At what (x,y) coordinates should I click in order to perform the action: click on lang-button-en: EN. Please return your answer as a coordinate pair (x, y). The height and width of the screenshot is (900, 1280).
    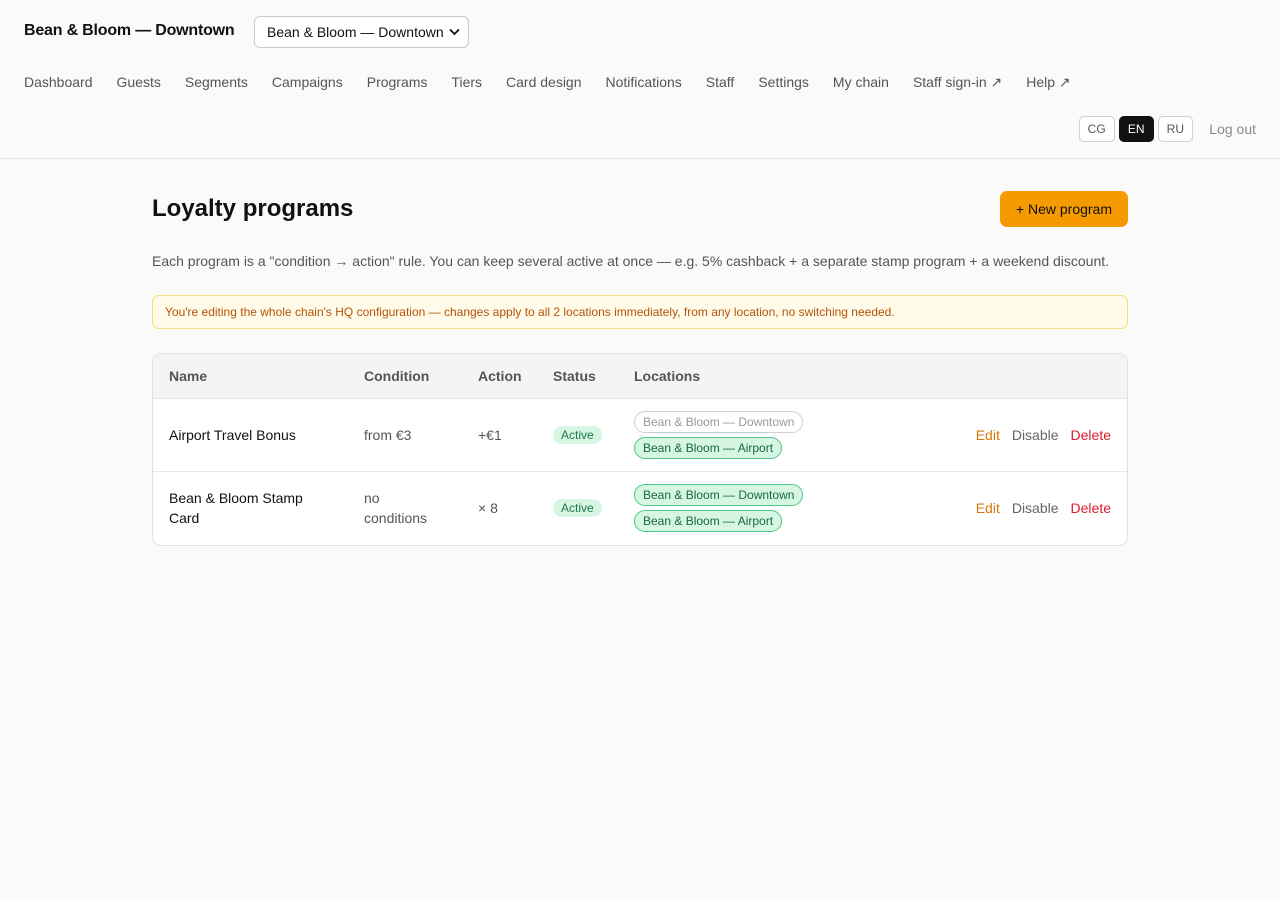
    Looking at the image, I should click on (1136, 129).